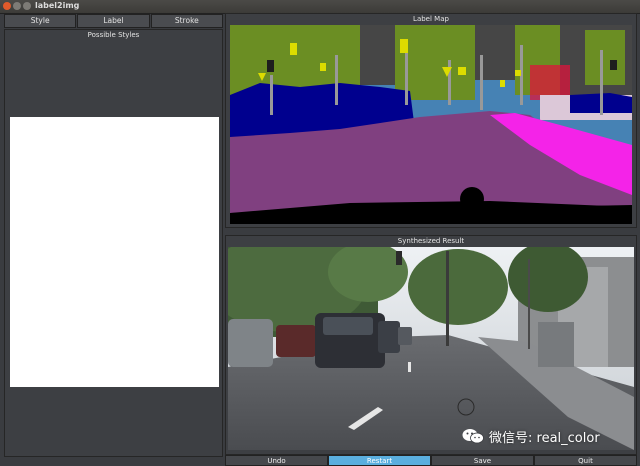  What do you see at coordinates (186, 21) in the screenshot?
I see `tab-stroke: Stroke` at bounding box center [186, 21].